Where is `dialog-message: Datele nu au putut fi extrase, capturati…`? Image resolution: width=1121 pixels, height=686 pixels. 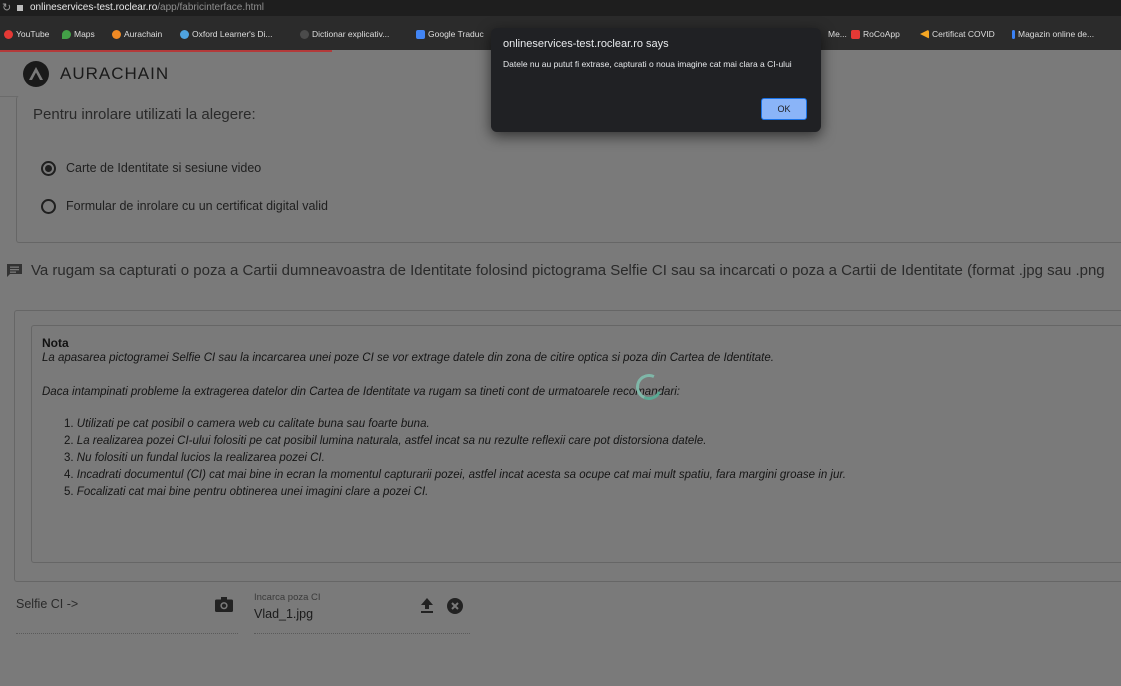 dialog-message: Datele nu au putut fi extrase, capturati… is located at coordinates (647, 64).